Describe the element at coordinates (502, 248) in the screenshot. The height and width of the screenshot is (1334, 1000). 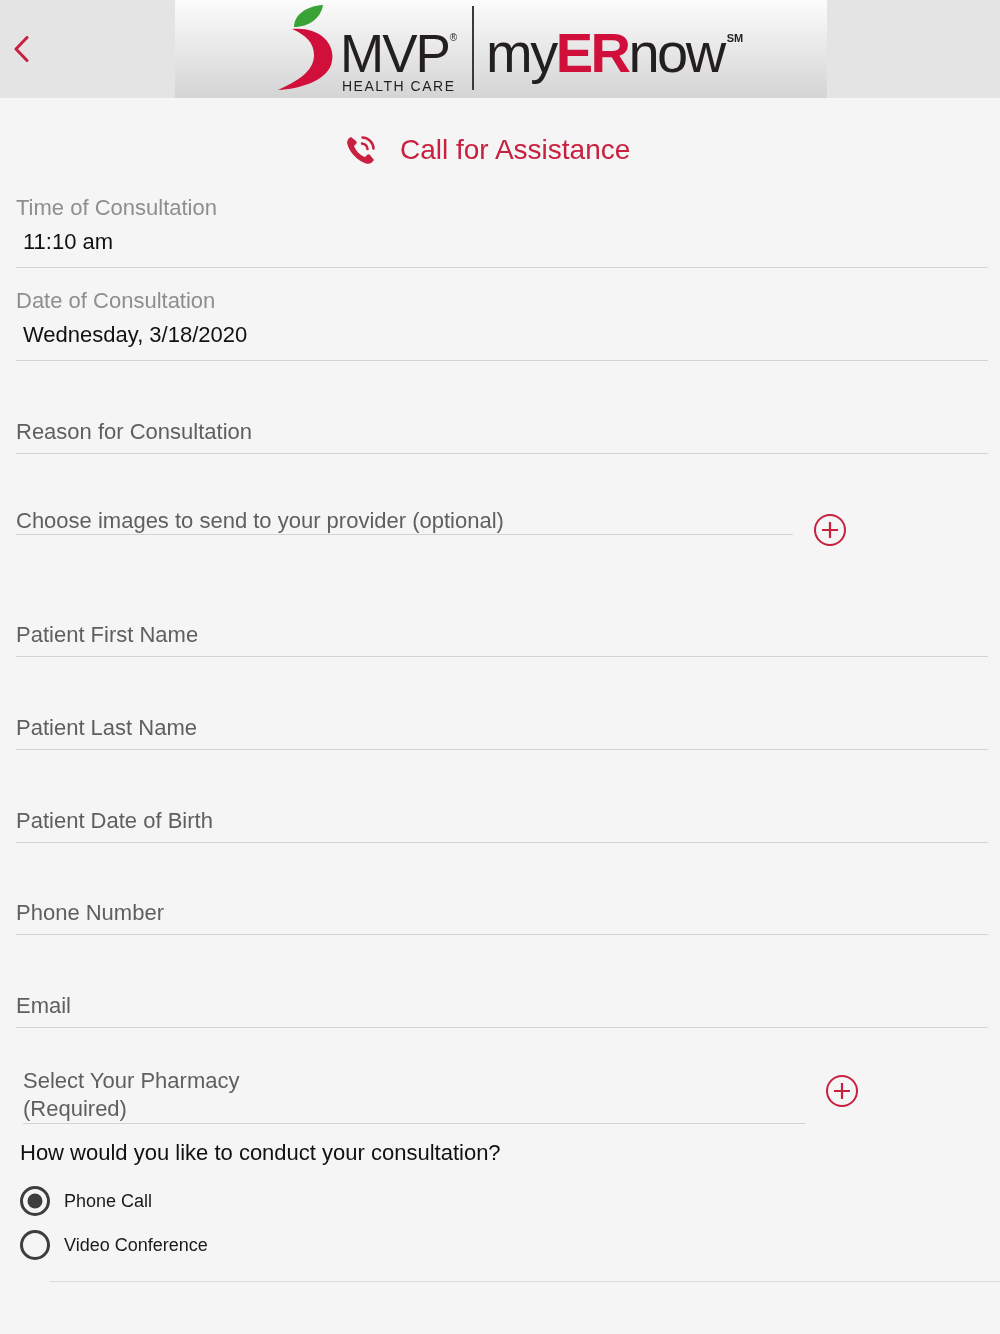
I see `input-field: 11:10 am` at that location.